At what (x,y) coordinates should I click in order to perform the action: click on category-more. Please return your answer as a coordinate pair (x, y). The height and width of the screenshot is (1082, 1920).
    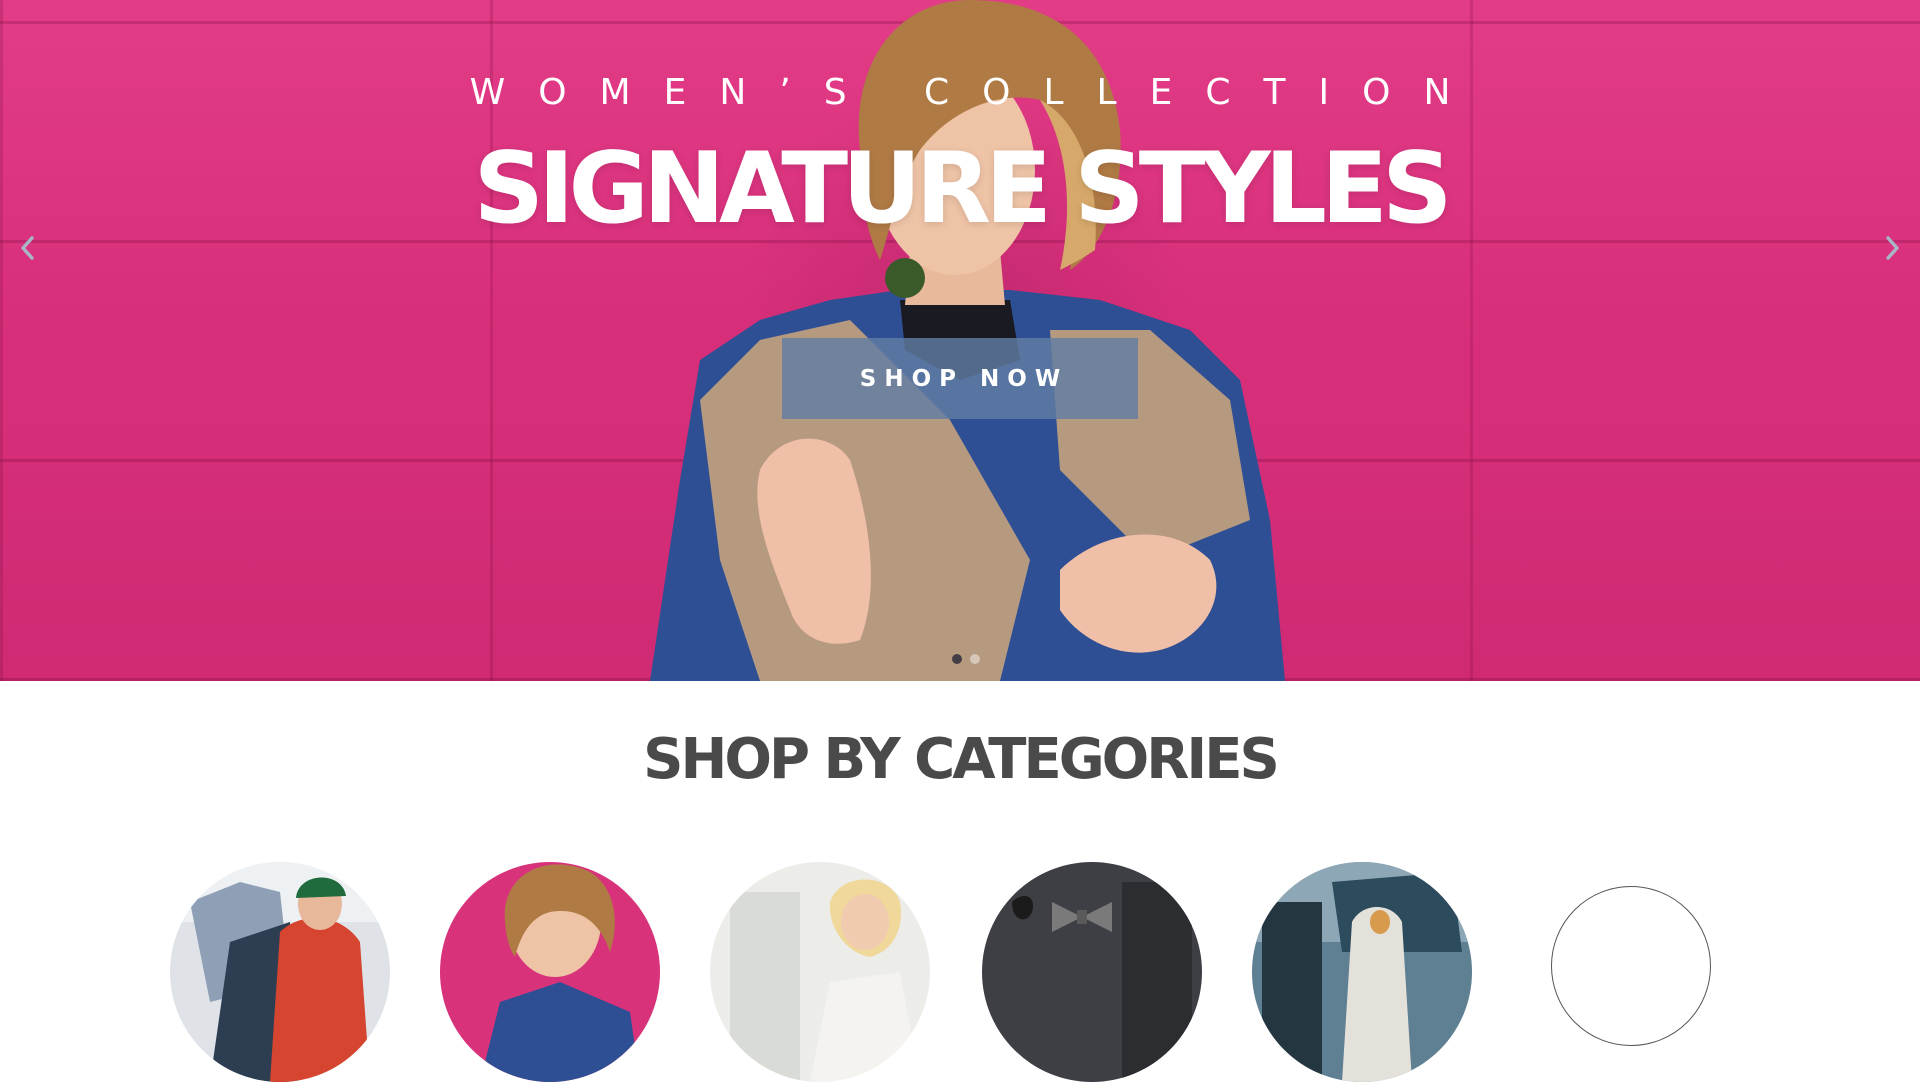
    Looking at the image, I should click on (1631, 966).